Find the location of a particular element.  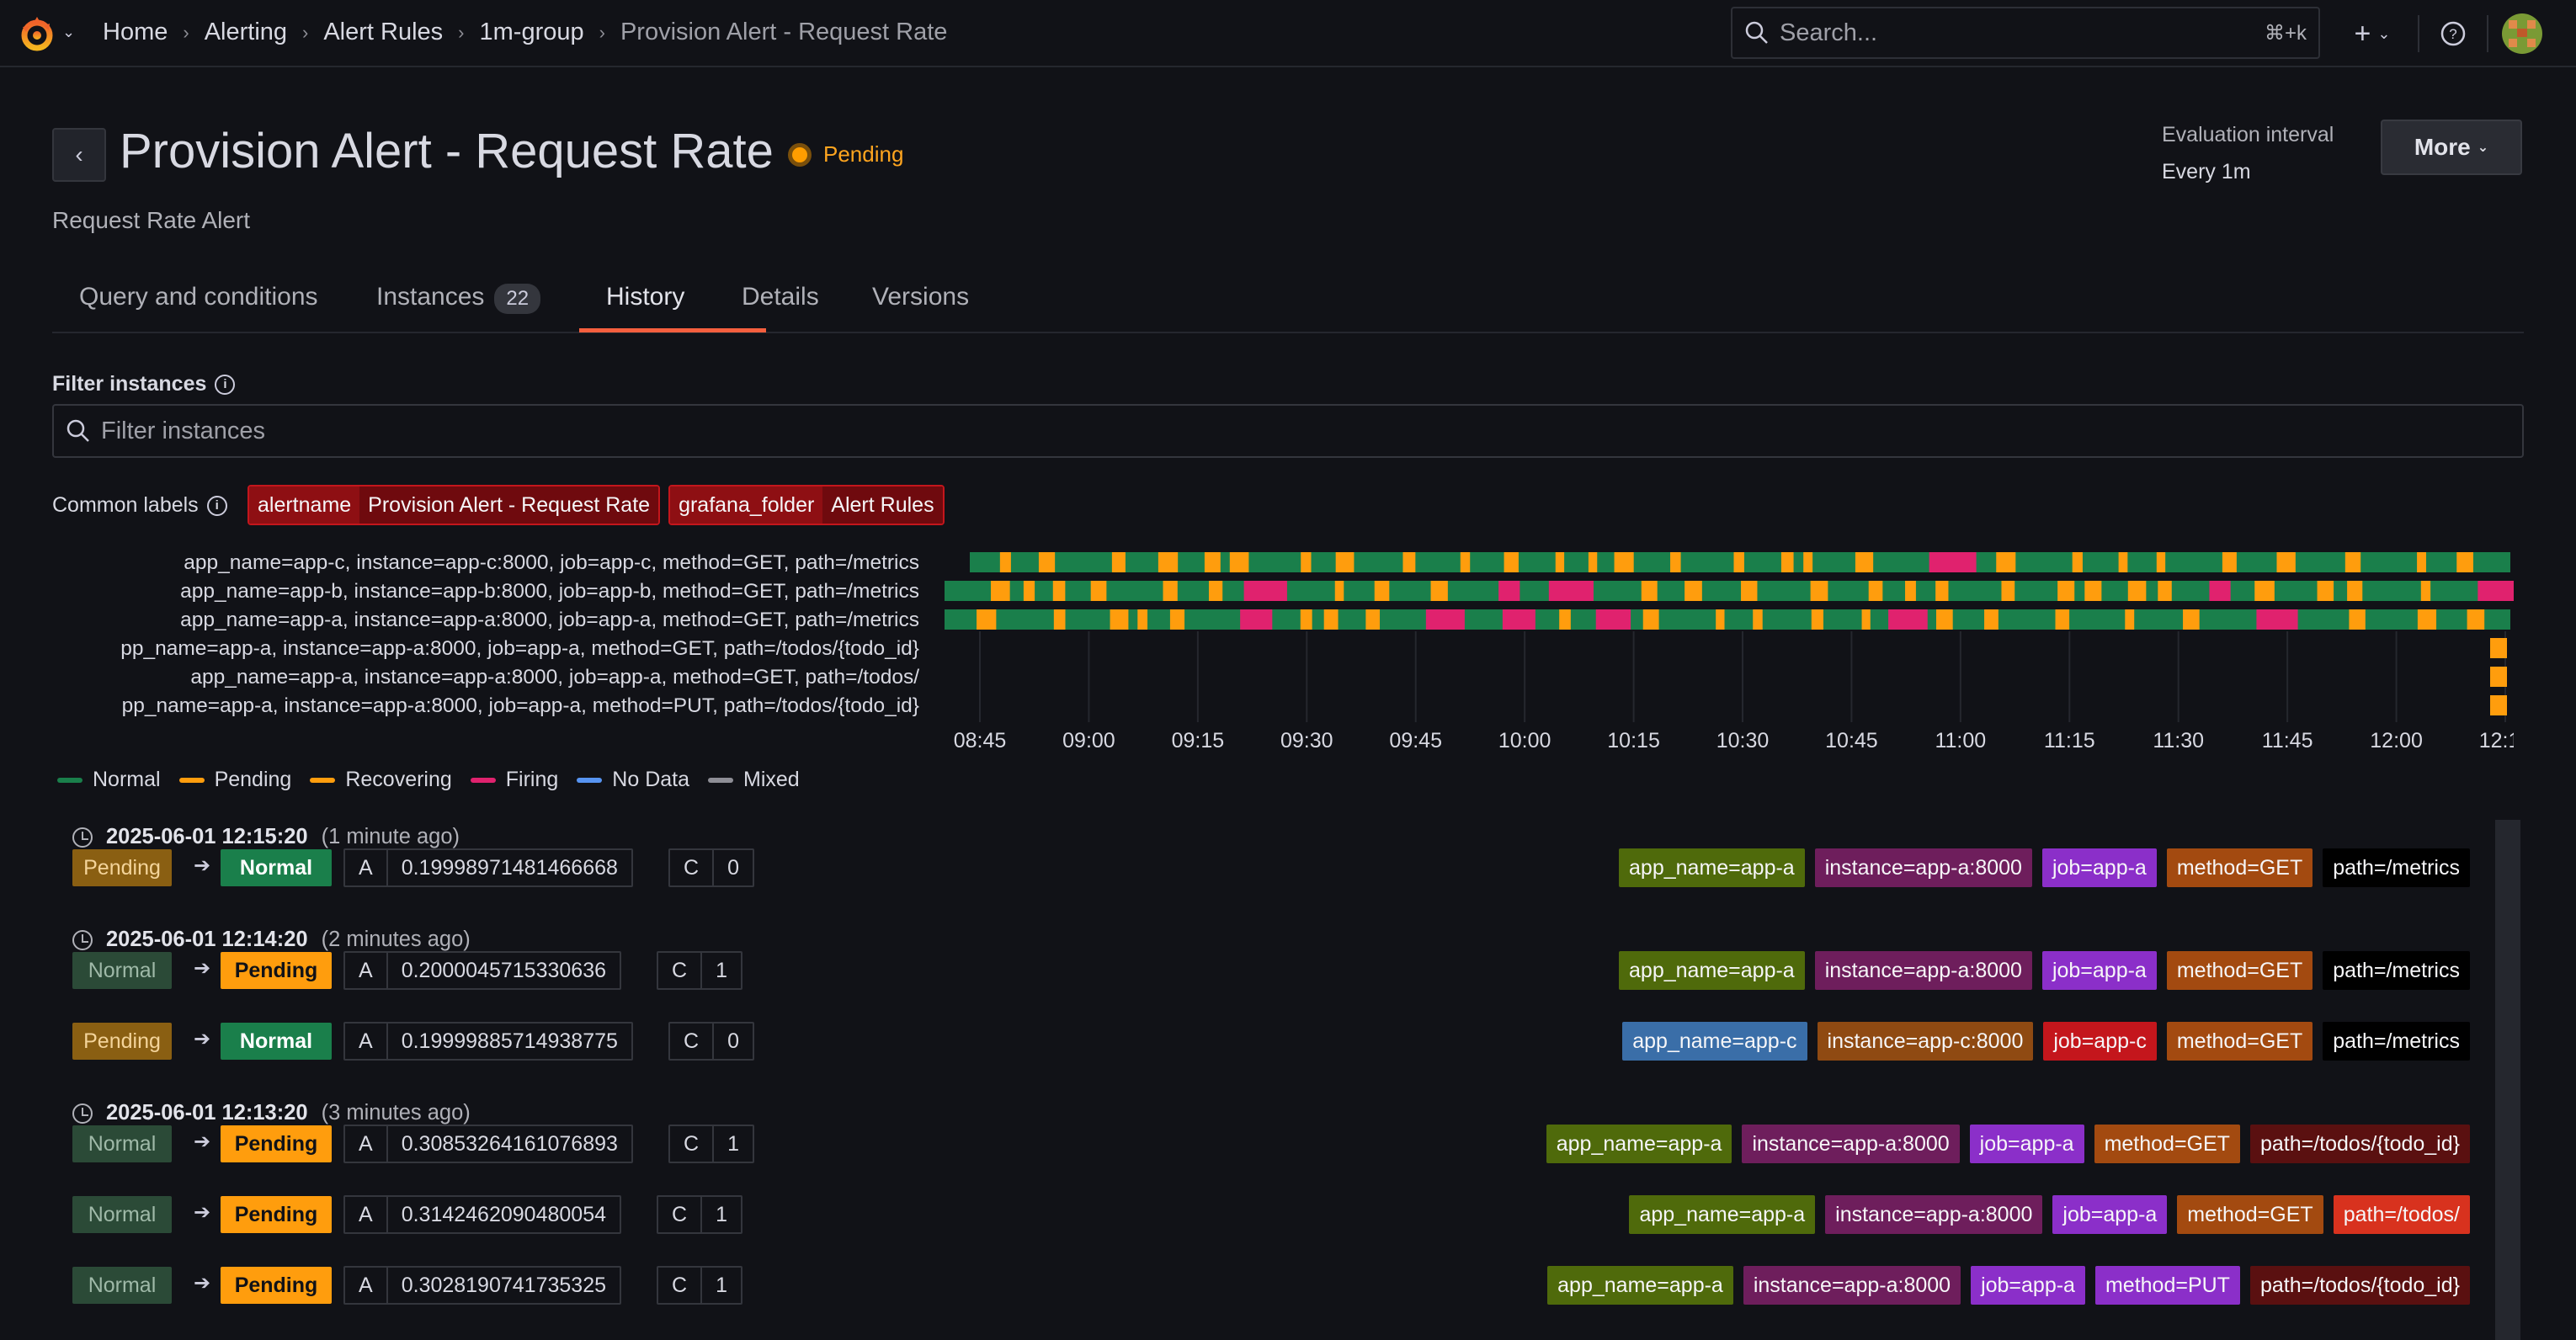

common-labels-text: Common labels is located at coordinates (126, 505).